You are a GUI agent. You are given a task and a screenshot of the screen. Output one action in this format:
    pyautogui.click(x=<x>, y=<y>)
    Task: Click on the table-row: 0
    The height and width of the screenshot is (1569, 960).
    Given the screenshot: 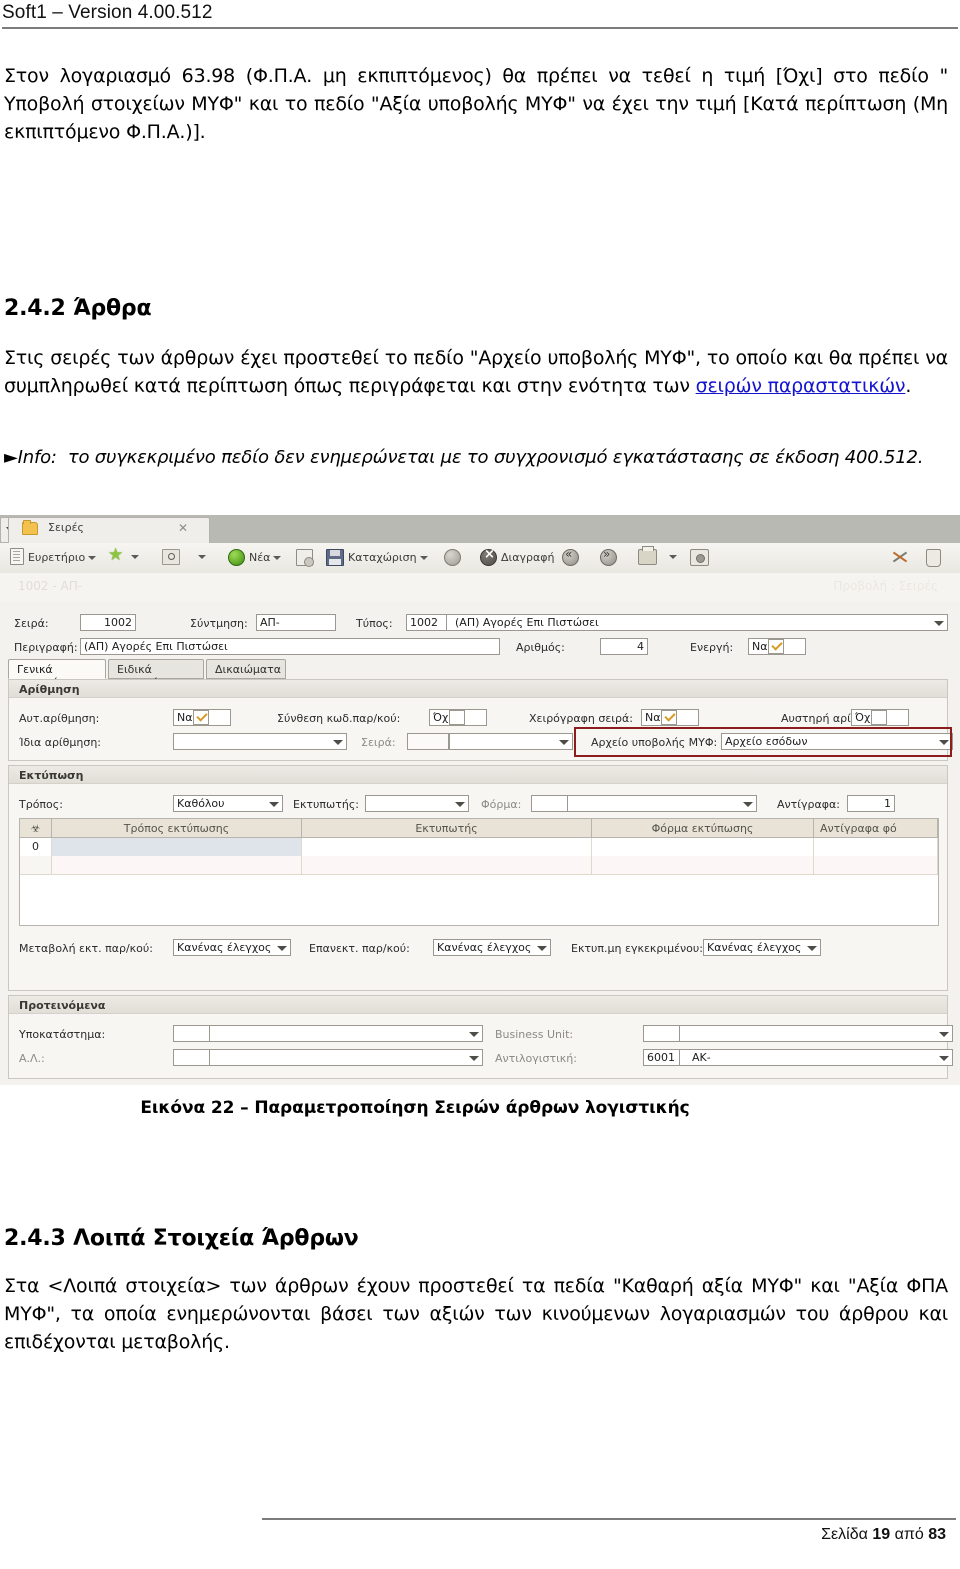 What is the action you would take?
    pyautogui.click(x=479, y=847)
    